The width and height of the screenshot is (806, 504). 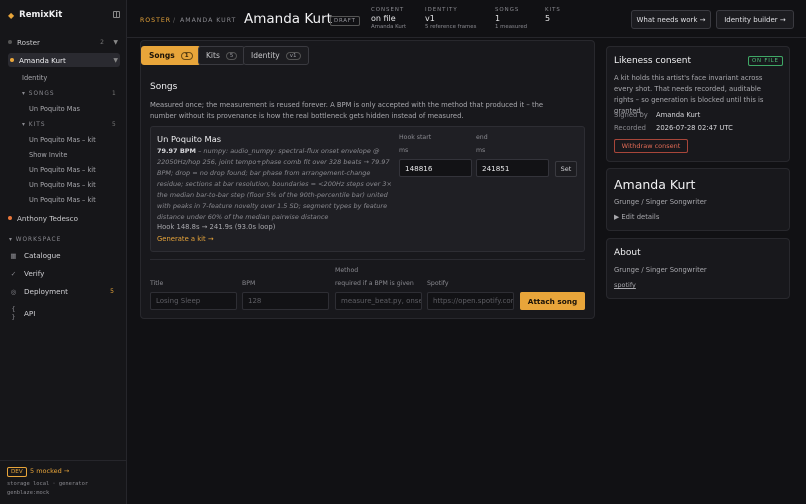 I want to click on sidebar-toggle-icon, so click(x=116, y=14).